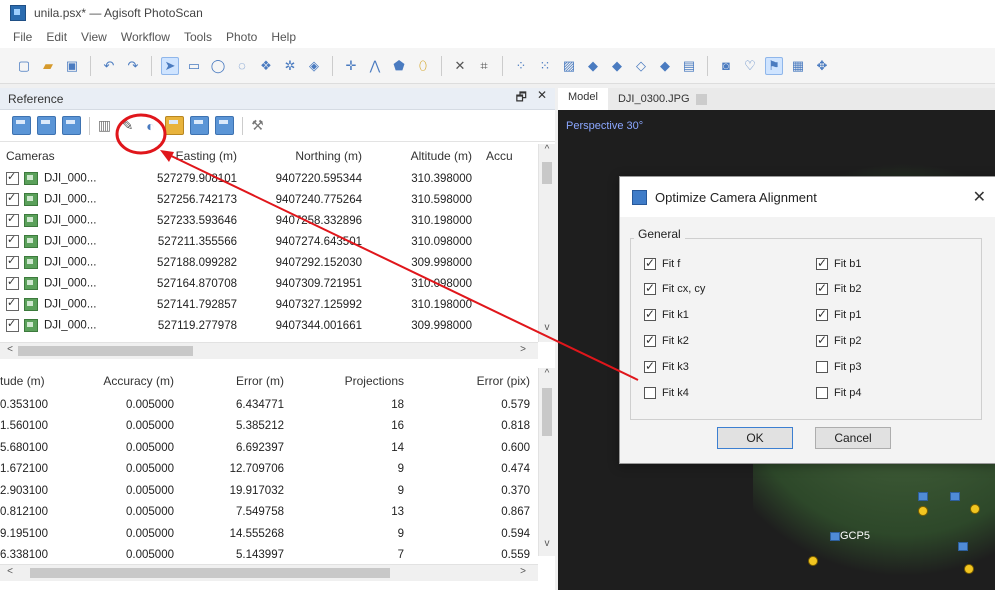 The width and height of the screenshot is (995, 590). Describe the element at coordinates (104, 125) in the screenshot. I see `convert-reference-icon: ▥` at that location.